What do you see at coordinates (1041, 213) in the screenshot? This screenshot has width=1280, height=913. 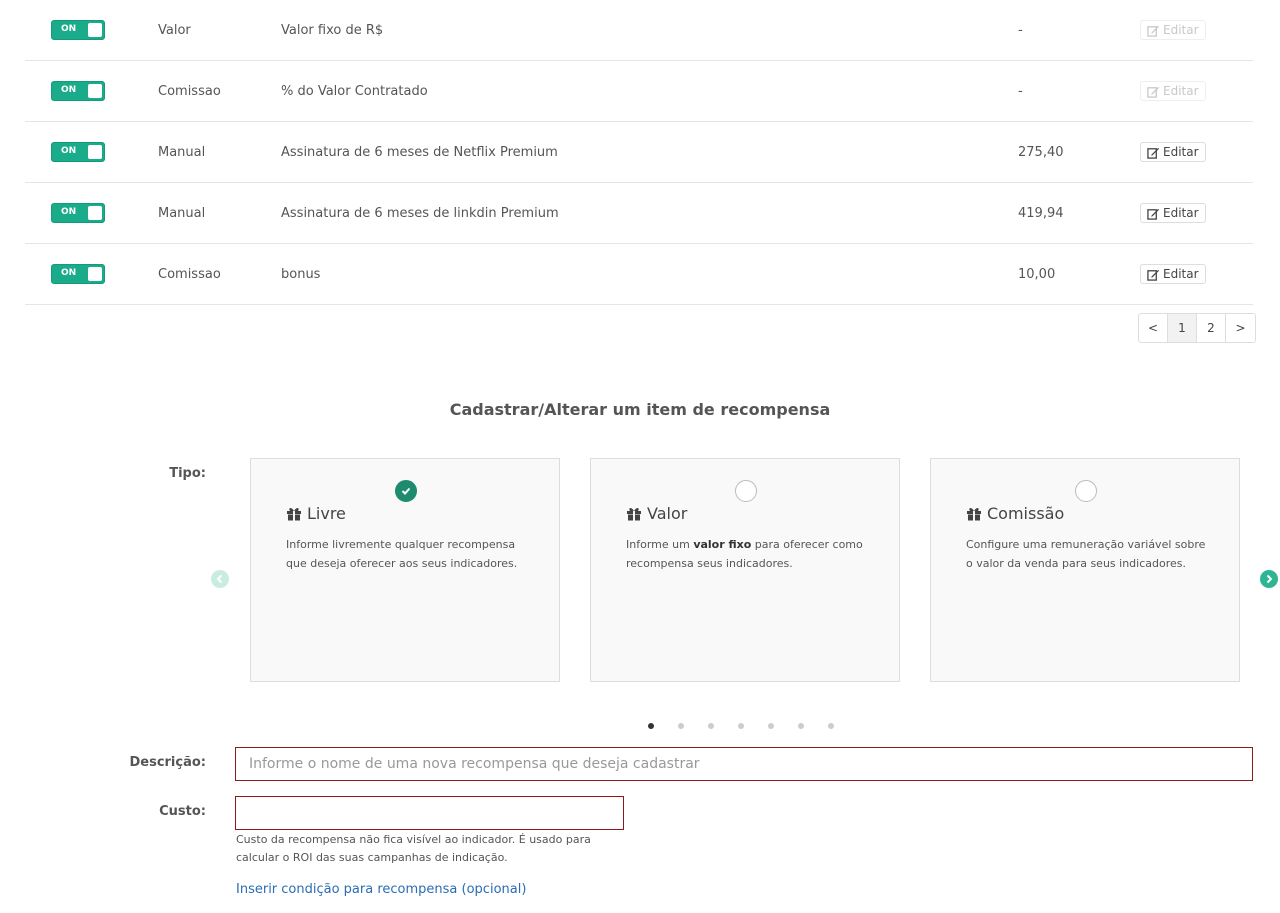 I see `reward-value: 419,94` at bounding box center [1041, 213].